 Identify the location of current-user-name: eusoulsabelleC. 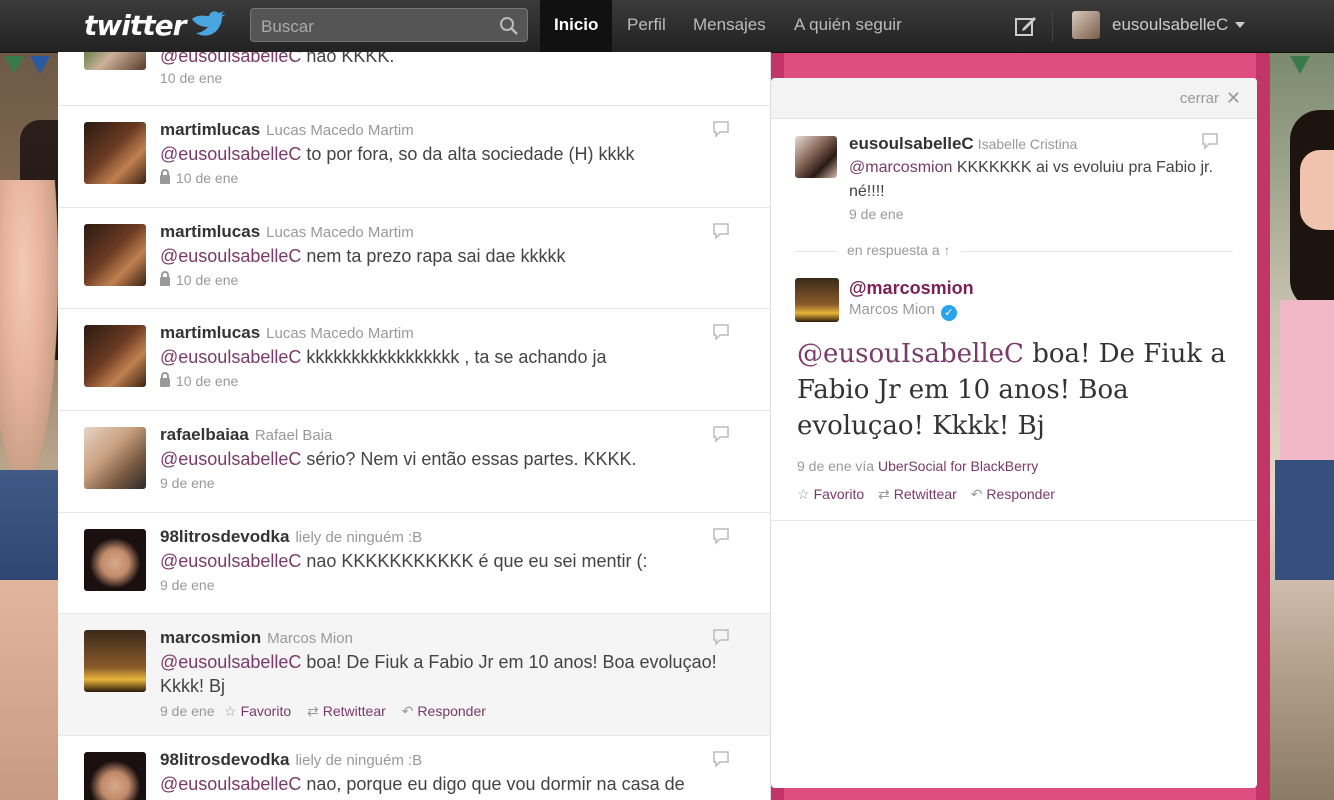
(1170, 25).